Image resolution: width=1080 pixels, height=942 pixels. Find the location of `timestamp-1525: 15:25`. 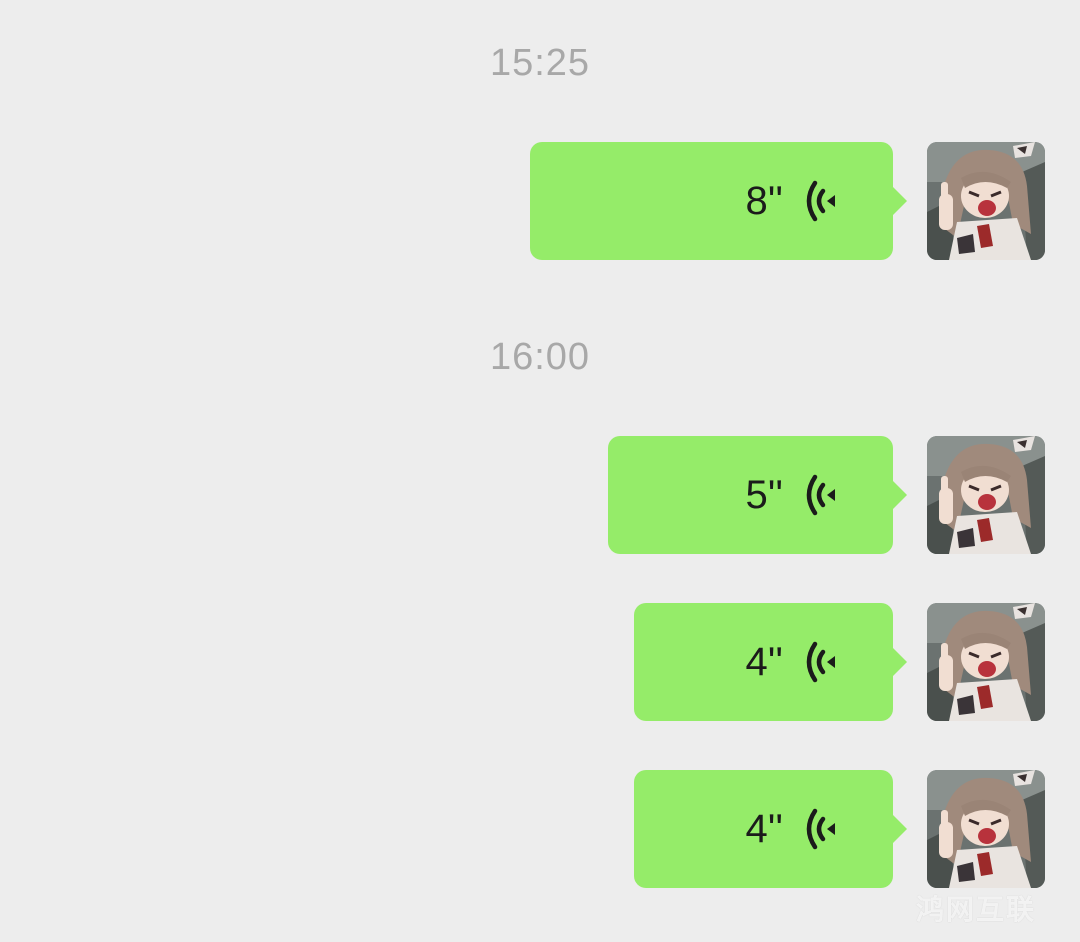

timestamp-1525: 15:25 is located at coordinates (540, 63).